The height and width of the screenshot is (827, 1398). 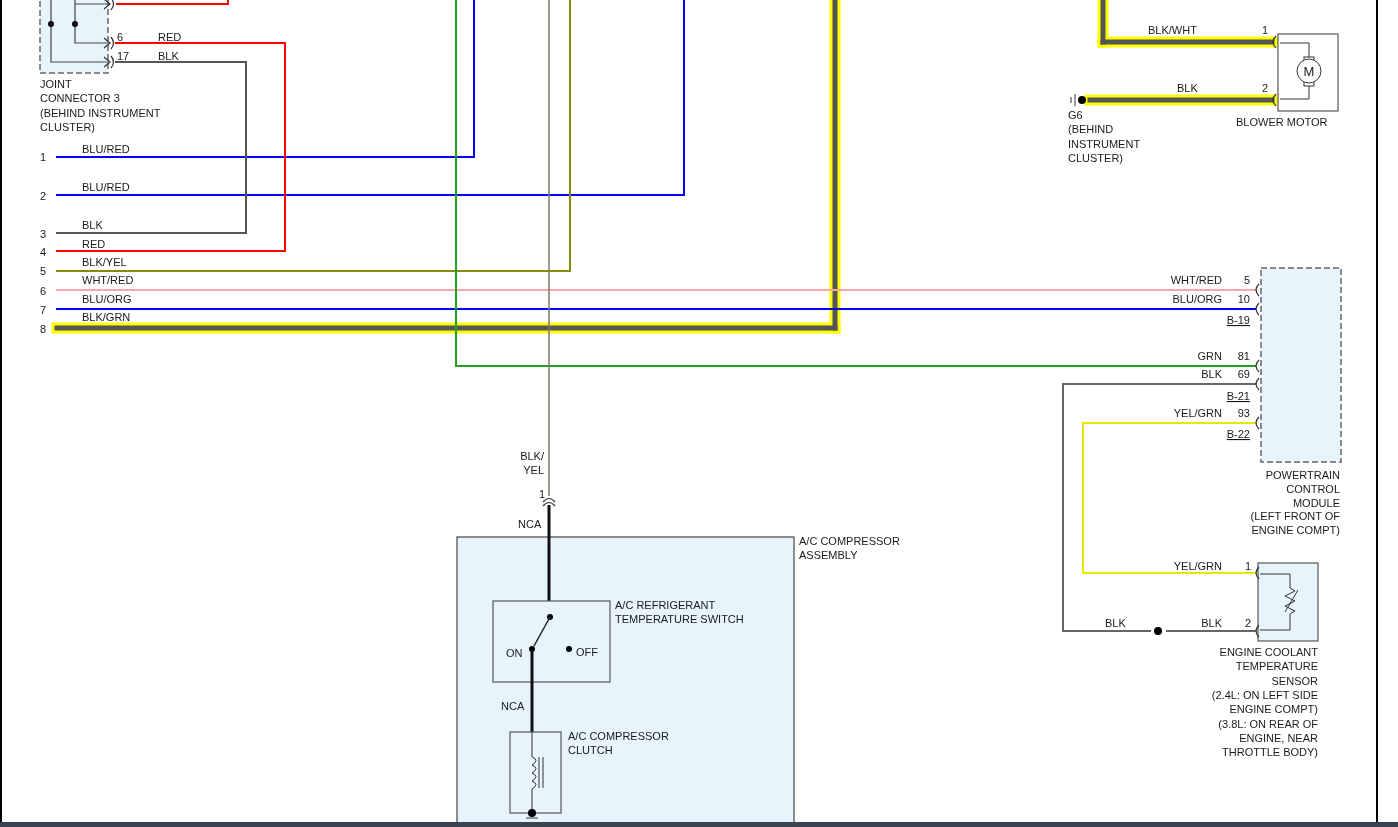 What do you see at coordinates (100, 105) in the screenshot?
I see `component-label: JOINT CONNECTOR 3 (BEHIND INSTRUMENT CLUSTER)` at bounding box center [100, 105].